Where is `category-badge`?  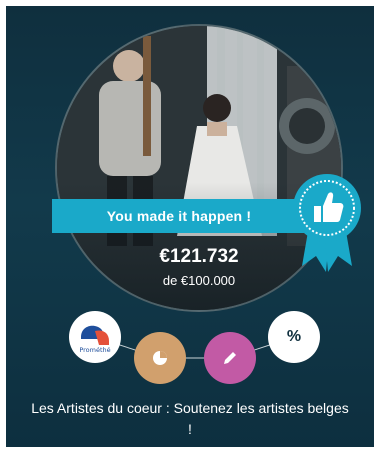 category-badge is located at coordinates (160, 358).